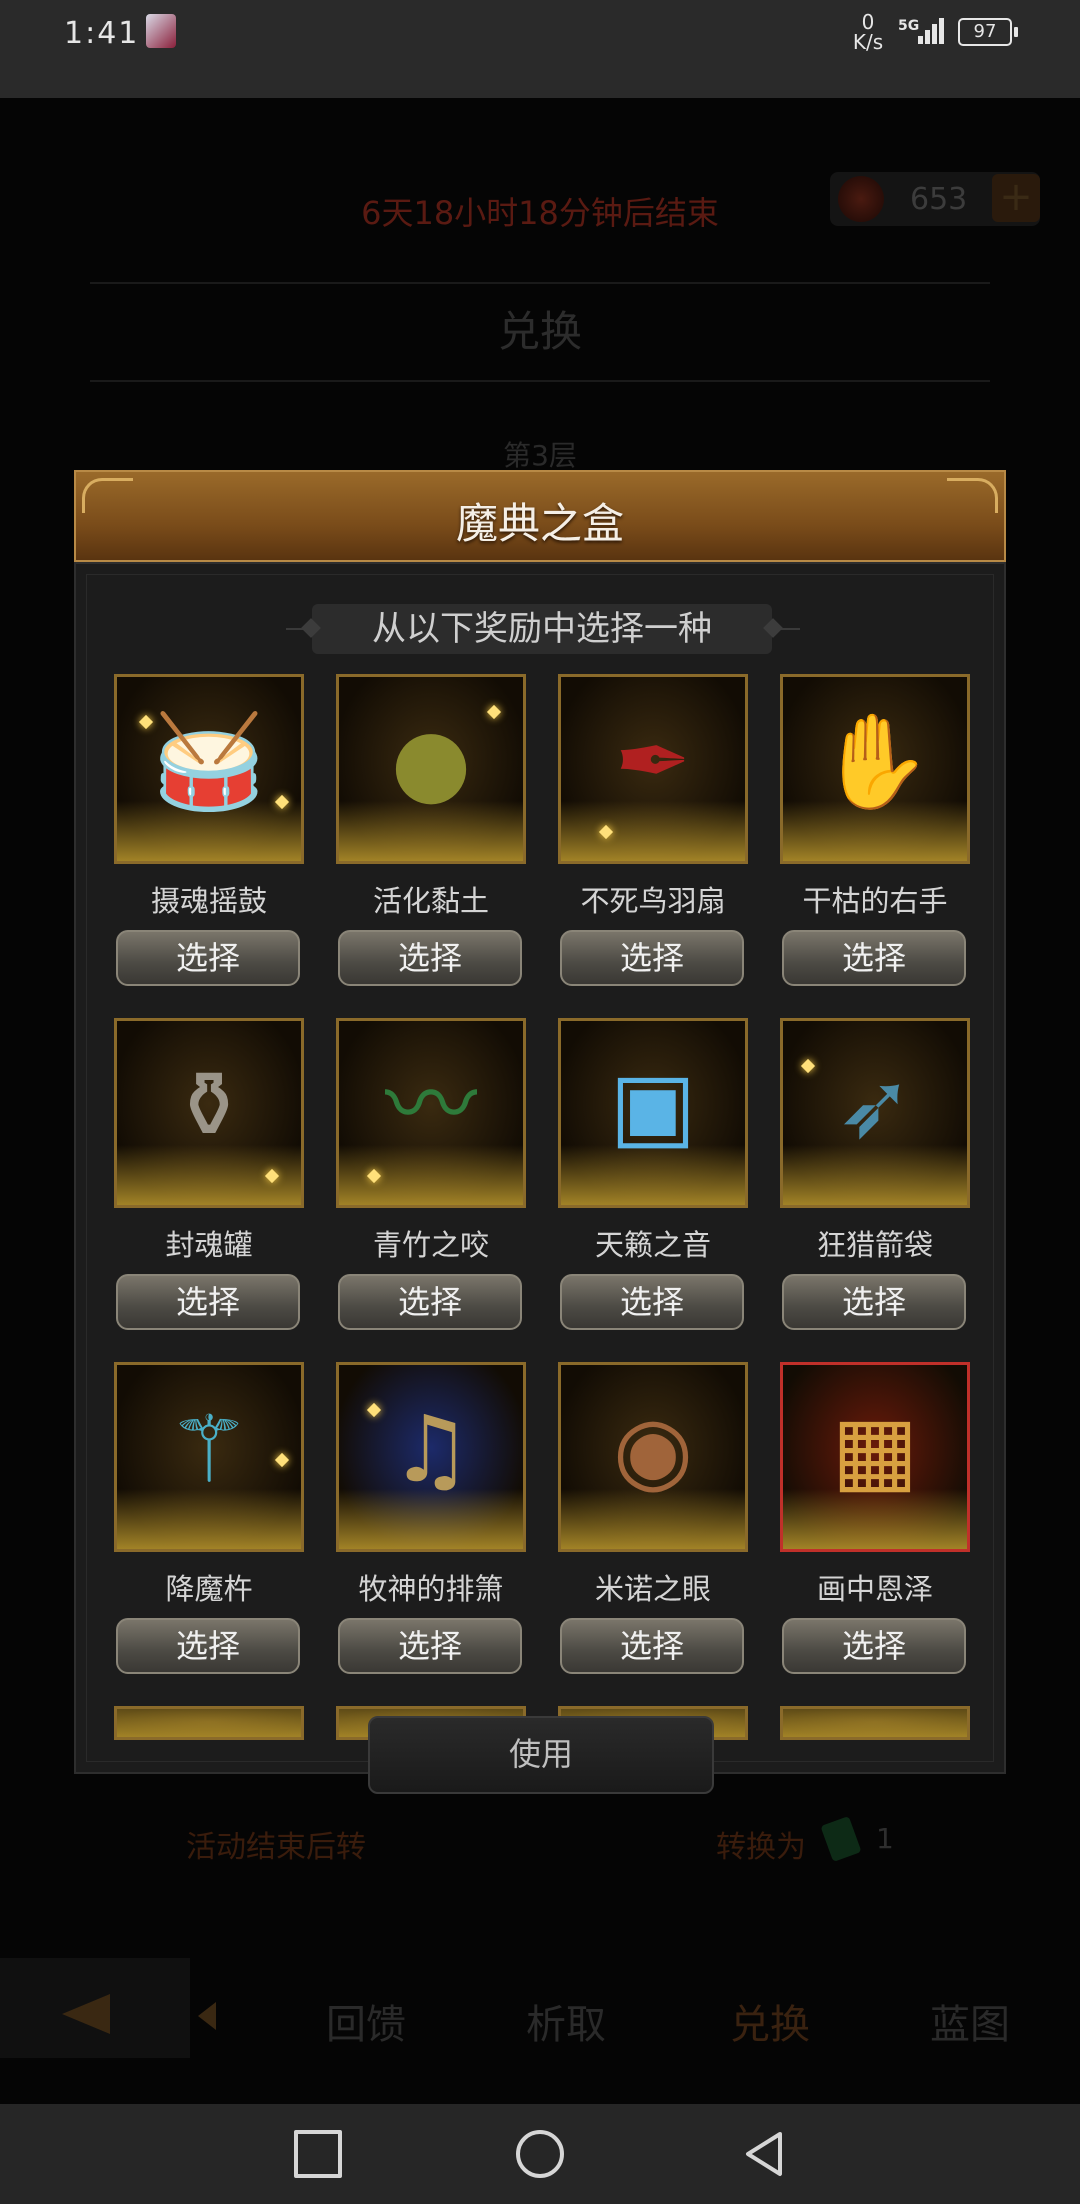  Describe the element at coordinates (209, 1589) in the screenshot. I see `reward-name: 降魔杵` at that location.